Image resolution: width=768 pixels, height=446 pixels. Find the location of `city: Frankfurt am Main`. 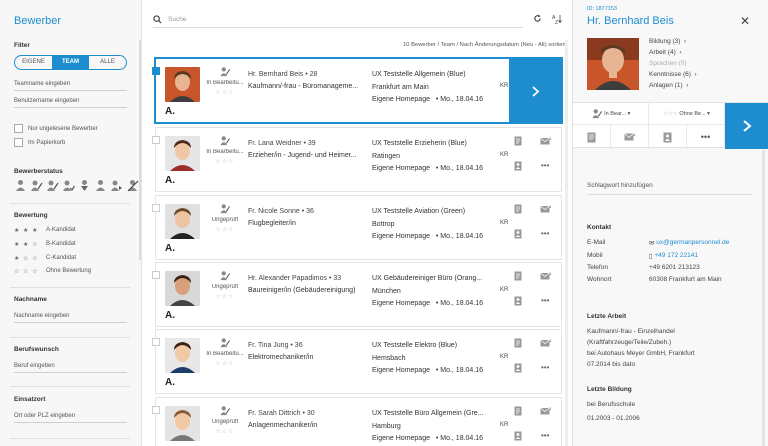

city: Frankfurt am Main is located at coordinates (400, 87).